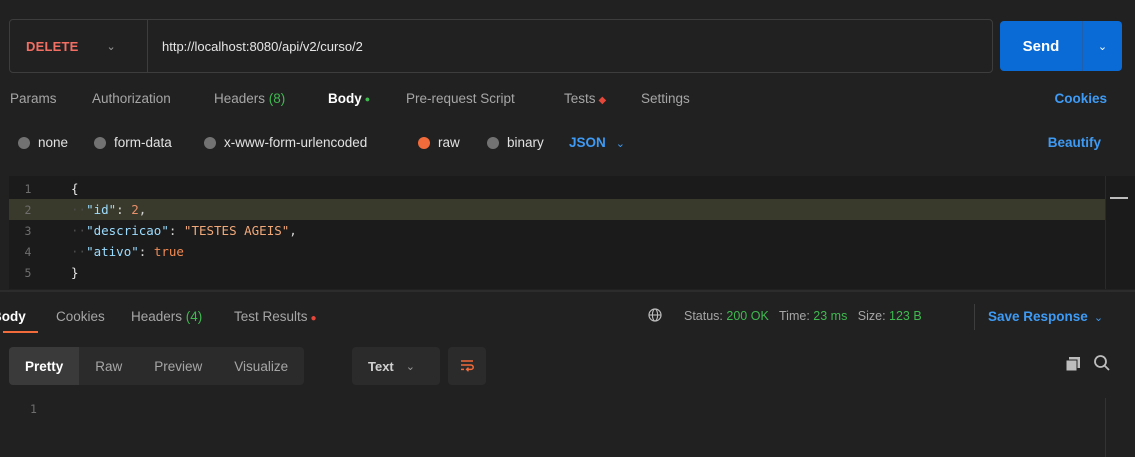  I want to click on test-results-indicator-icon: ●, so click(313, 318).